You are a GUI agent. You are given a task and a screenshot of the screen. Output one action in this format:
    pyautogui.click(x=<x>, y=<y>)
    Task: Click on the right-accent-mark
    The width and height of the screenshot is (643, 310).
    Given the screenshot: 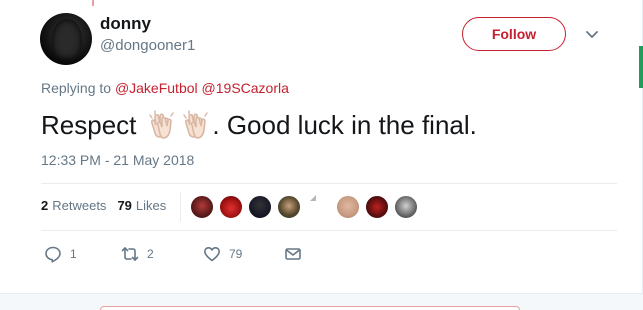 What is the action you would take?
    pyautogui.click(x=641, y=67)
    